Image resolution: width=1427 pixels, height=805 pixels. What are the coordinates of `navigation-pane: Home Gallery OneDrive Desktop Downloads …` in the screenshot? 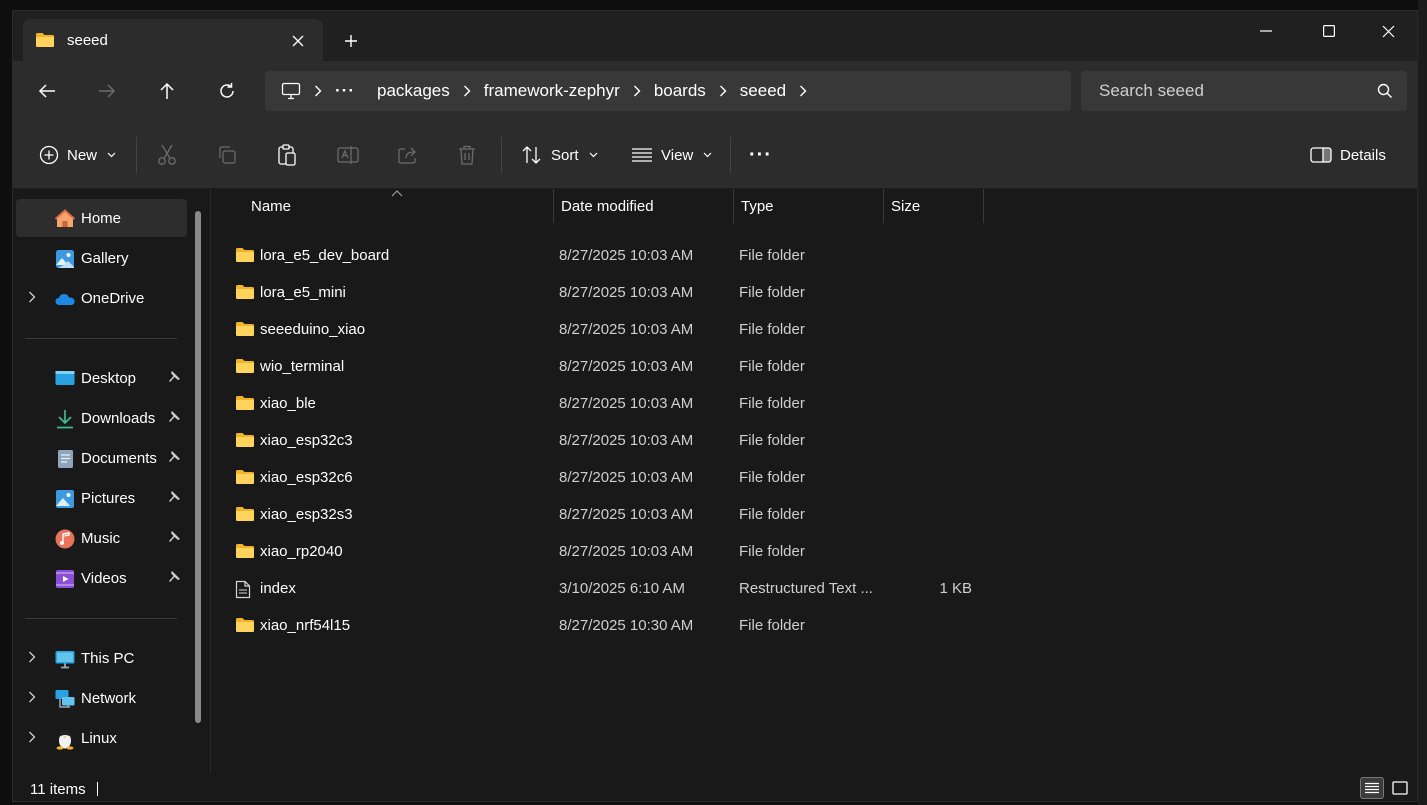 It's located at (111, 481).